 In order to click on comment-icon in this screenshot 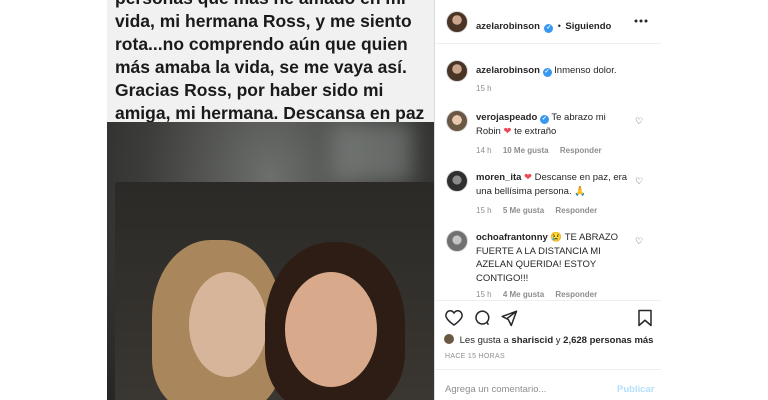, I will do `click(482, 320)`.